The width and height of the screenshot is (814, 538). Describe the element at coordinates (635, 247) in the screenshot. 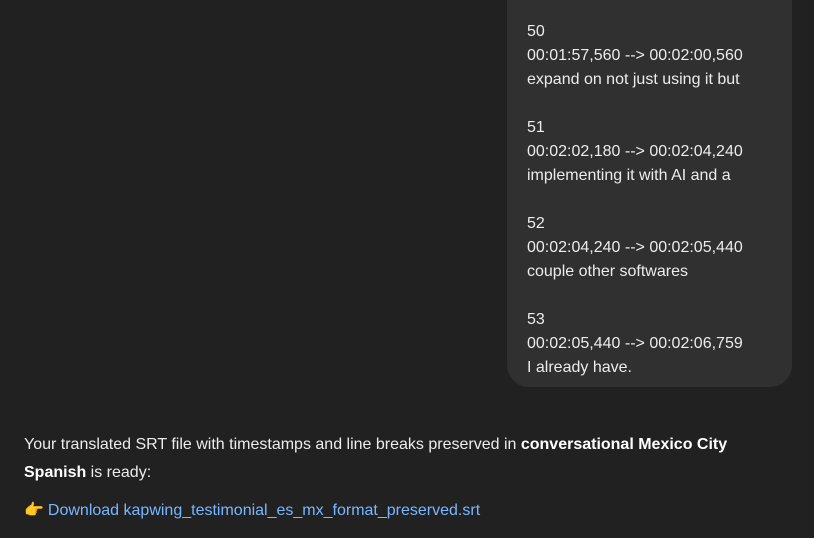

I see `srt-timing: 00:02:04,240 --> 00:02:05,440` at that location.